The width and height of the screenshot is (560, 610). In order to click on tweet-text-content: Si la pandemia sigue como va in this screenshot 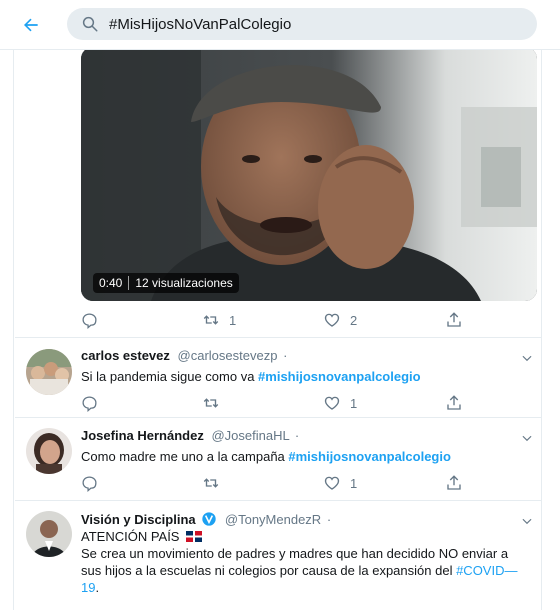, I will do `click(170, 376)`.